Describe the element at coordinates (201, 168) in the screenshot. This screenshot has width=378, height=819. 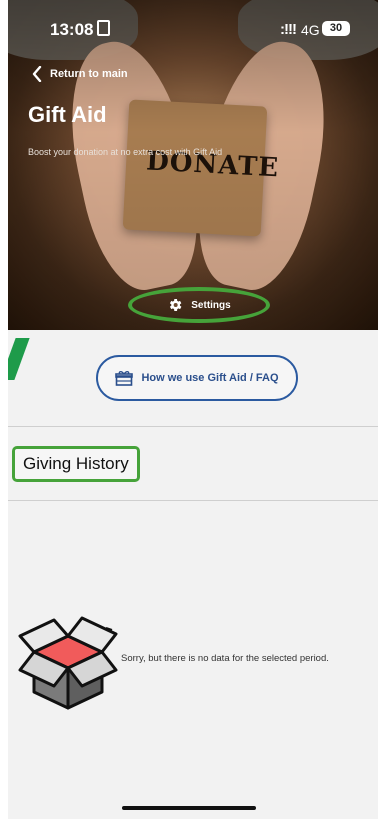
I see `donate-box: DONATE` at that location.